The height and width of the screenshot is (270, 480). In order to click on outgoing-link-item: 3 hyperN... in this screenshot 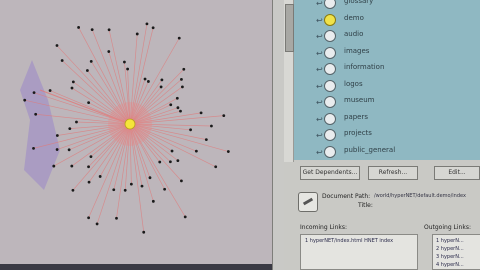, I will do `click(450, 257)`.